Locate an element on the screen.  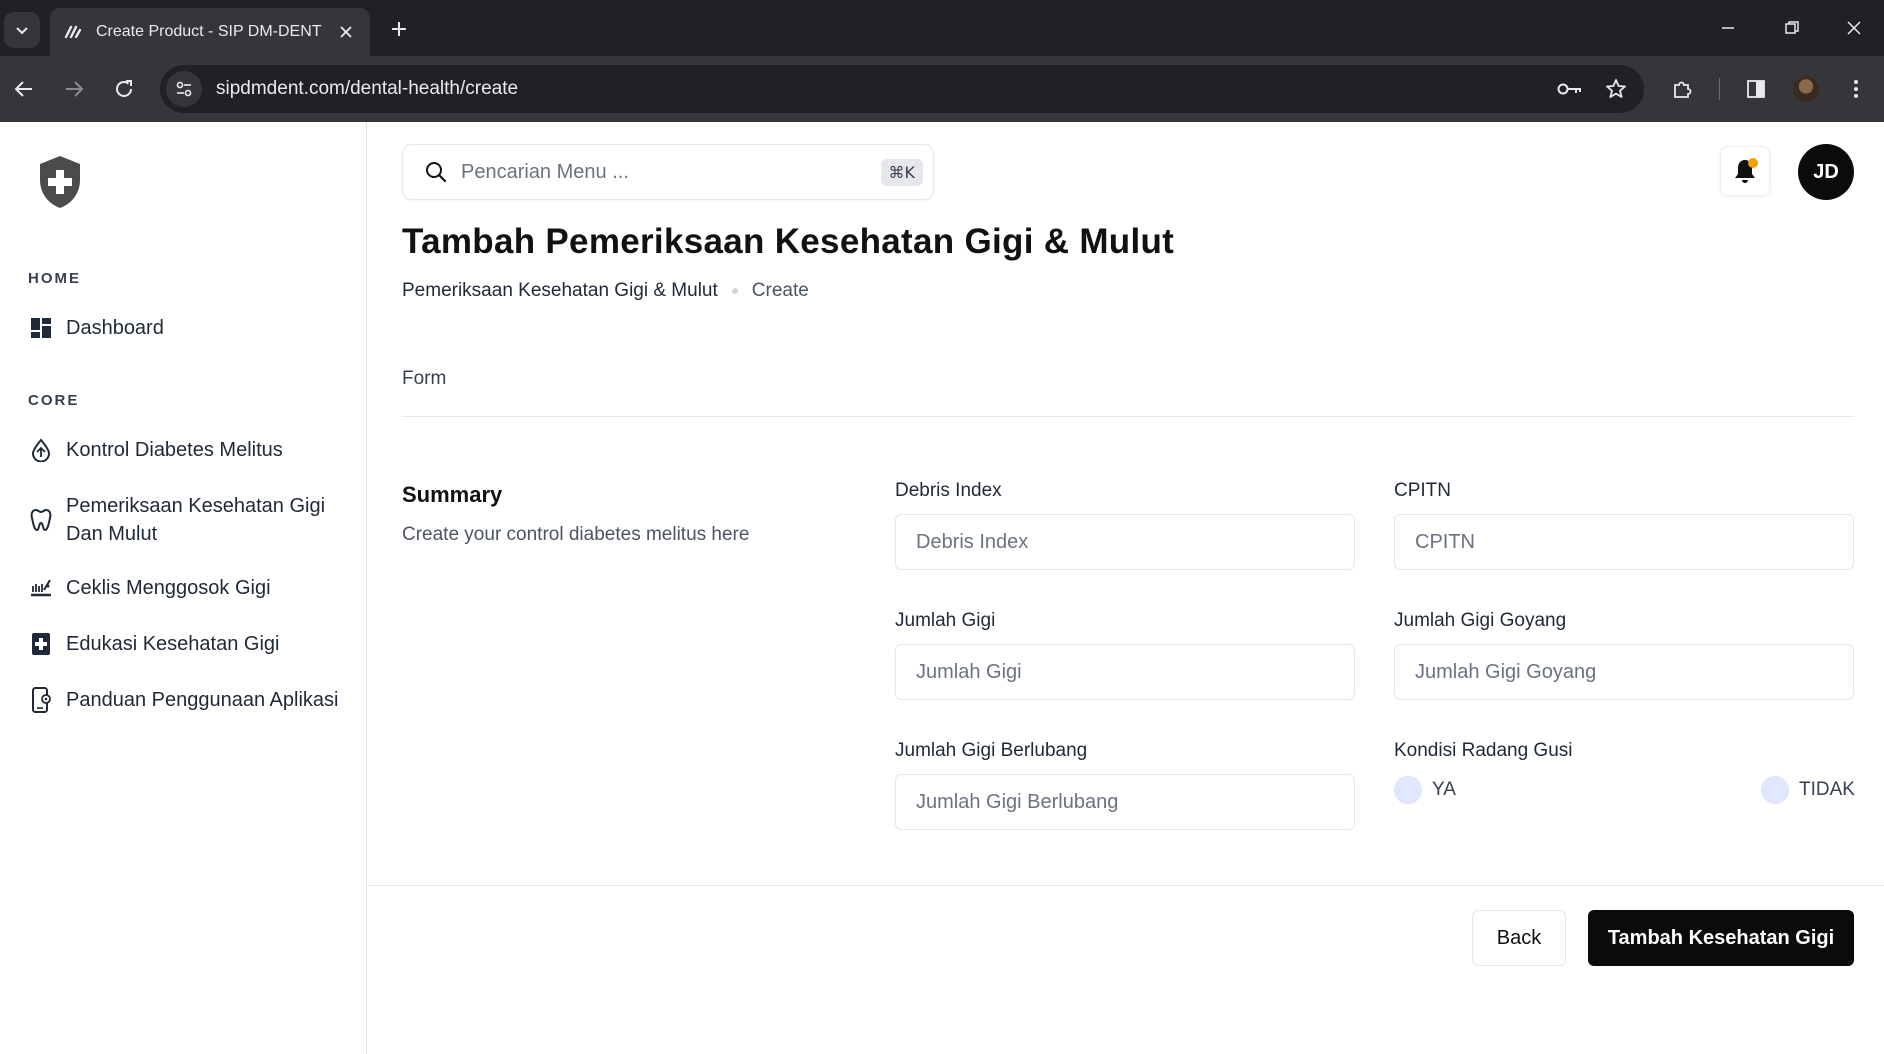
jumlah-gigi-input is located at coordinates (1125, 672).